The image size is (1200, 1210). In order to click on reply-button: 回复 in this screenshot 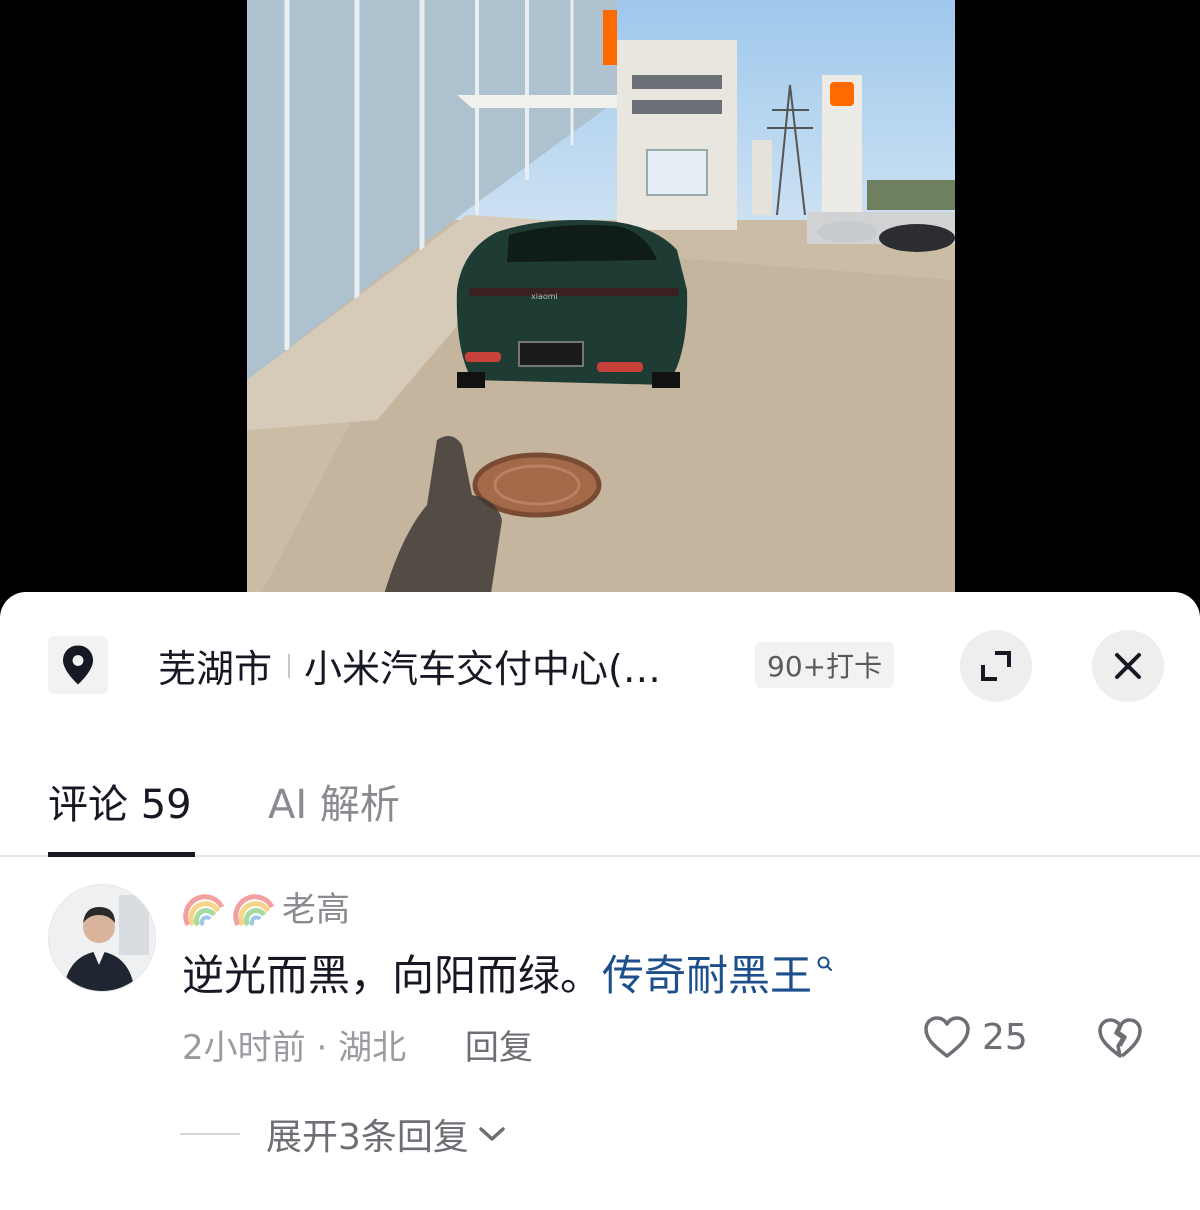, I will do `click(499, 1048)`.